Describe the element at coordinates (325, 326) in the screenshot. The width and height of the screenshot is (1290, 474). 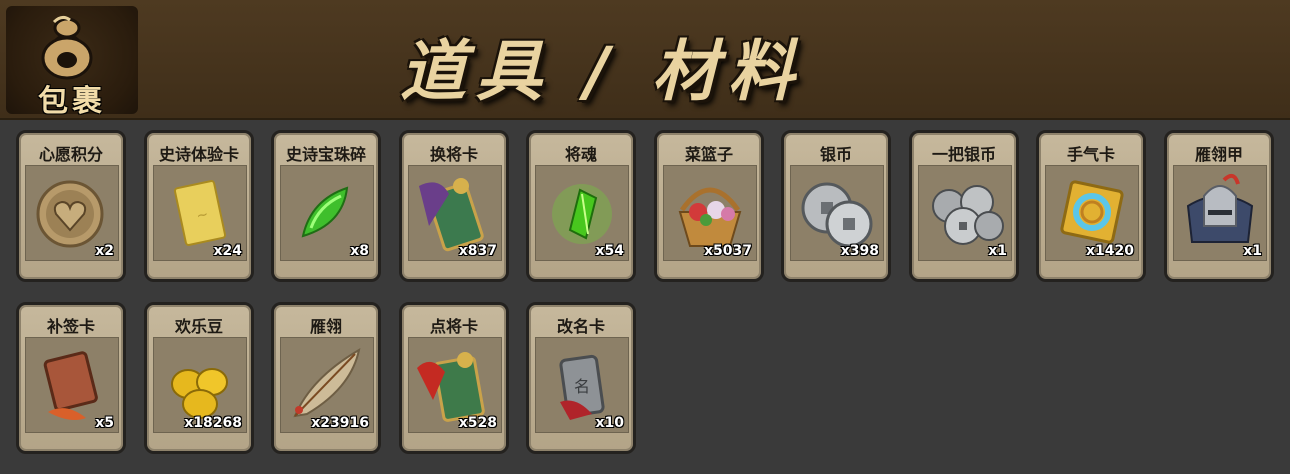
I see `item-name: 雁翎` at that location.